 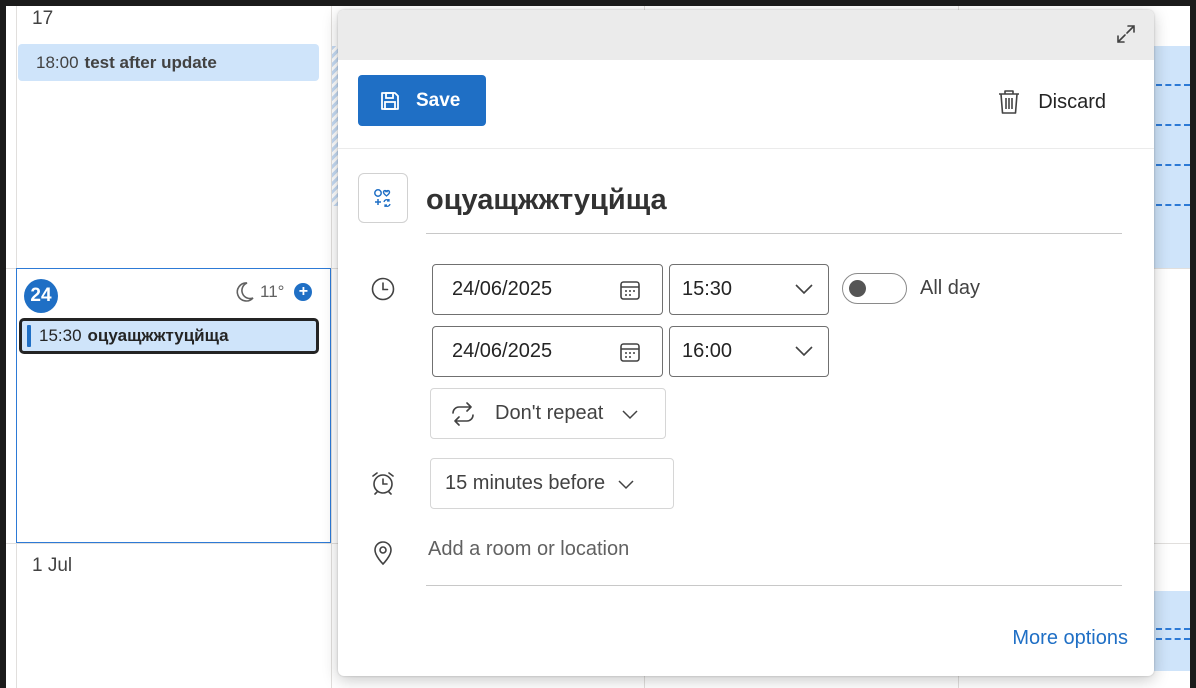 I want to click on location-underline, so click(x=774, y=585).